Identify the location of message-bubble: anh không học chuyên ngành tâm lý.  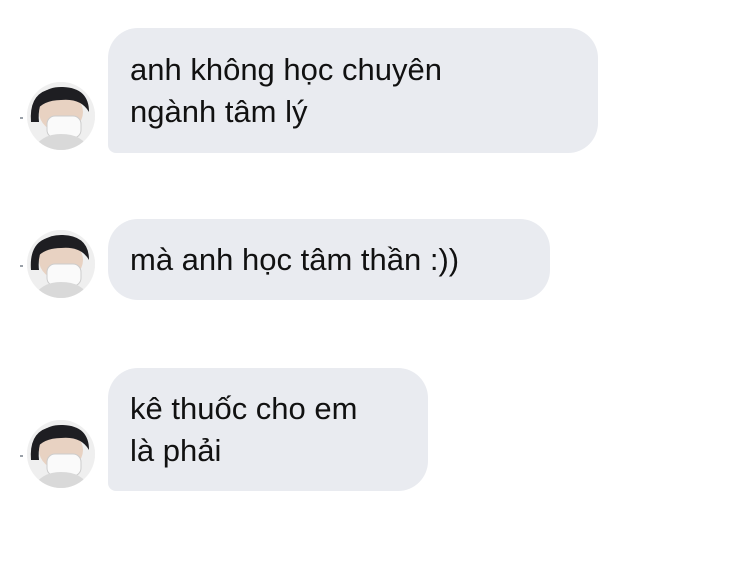
(353, 90).